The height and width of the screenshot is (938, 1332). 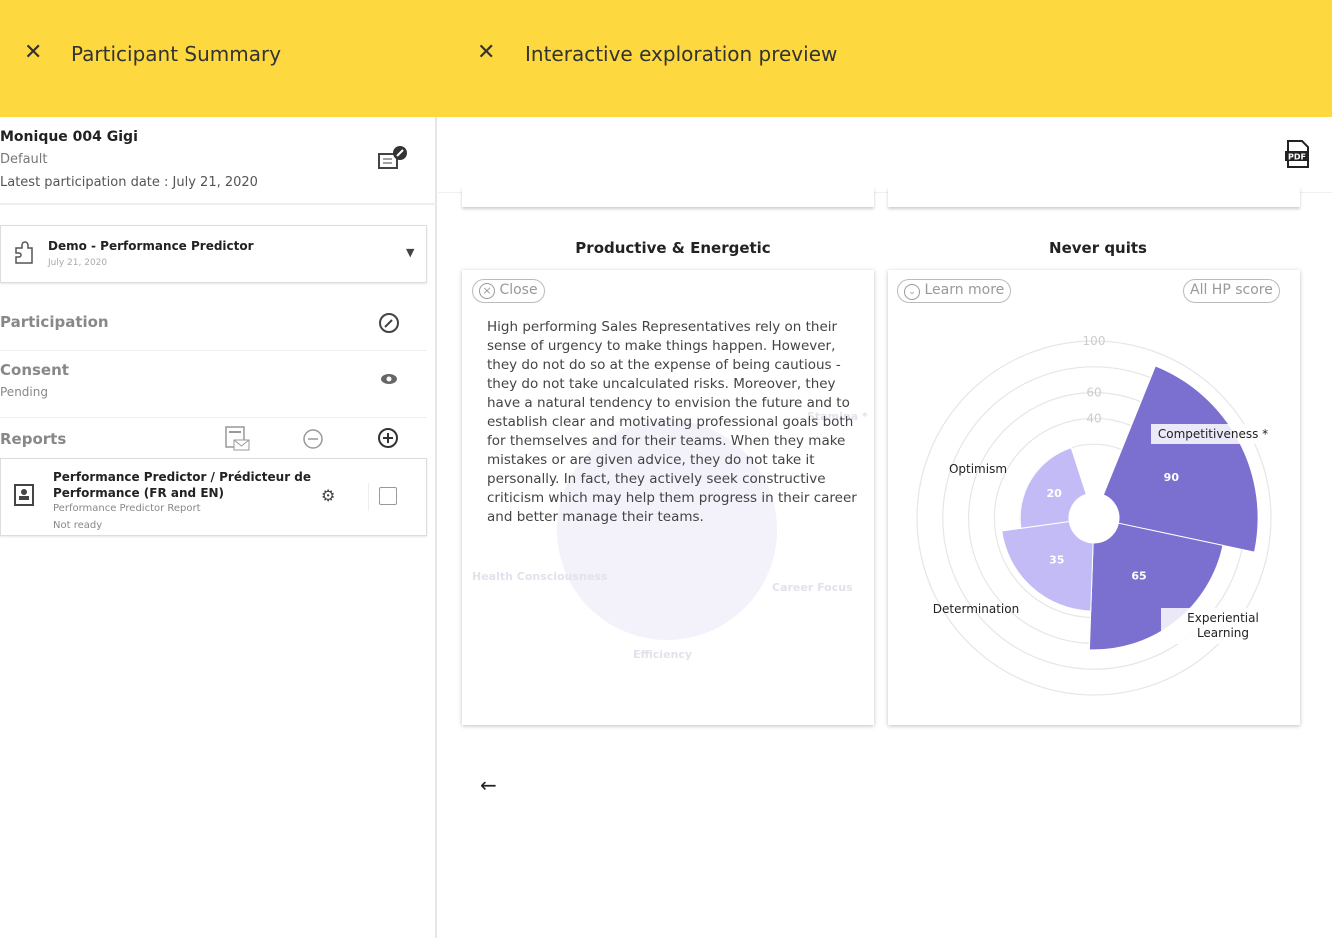 I want to click on preview-toolbar: PDF, so click(x=885, y=155).